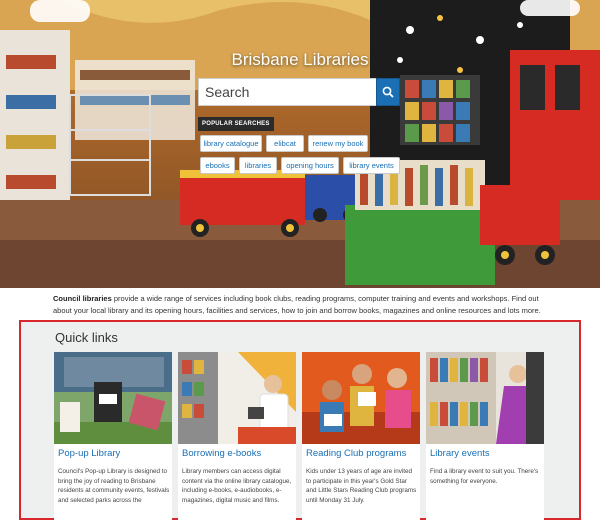 Image resolution: width=600 pixels, height=524 pixels. I want to click on card-title: Pop-up Library, so click(89, 453).